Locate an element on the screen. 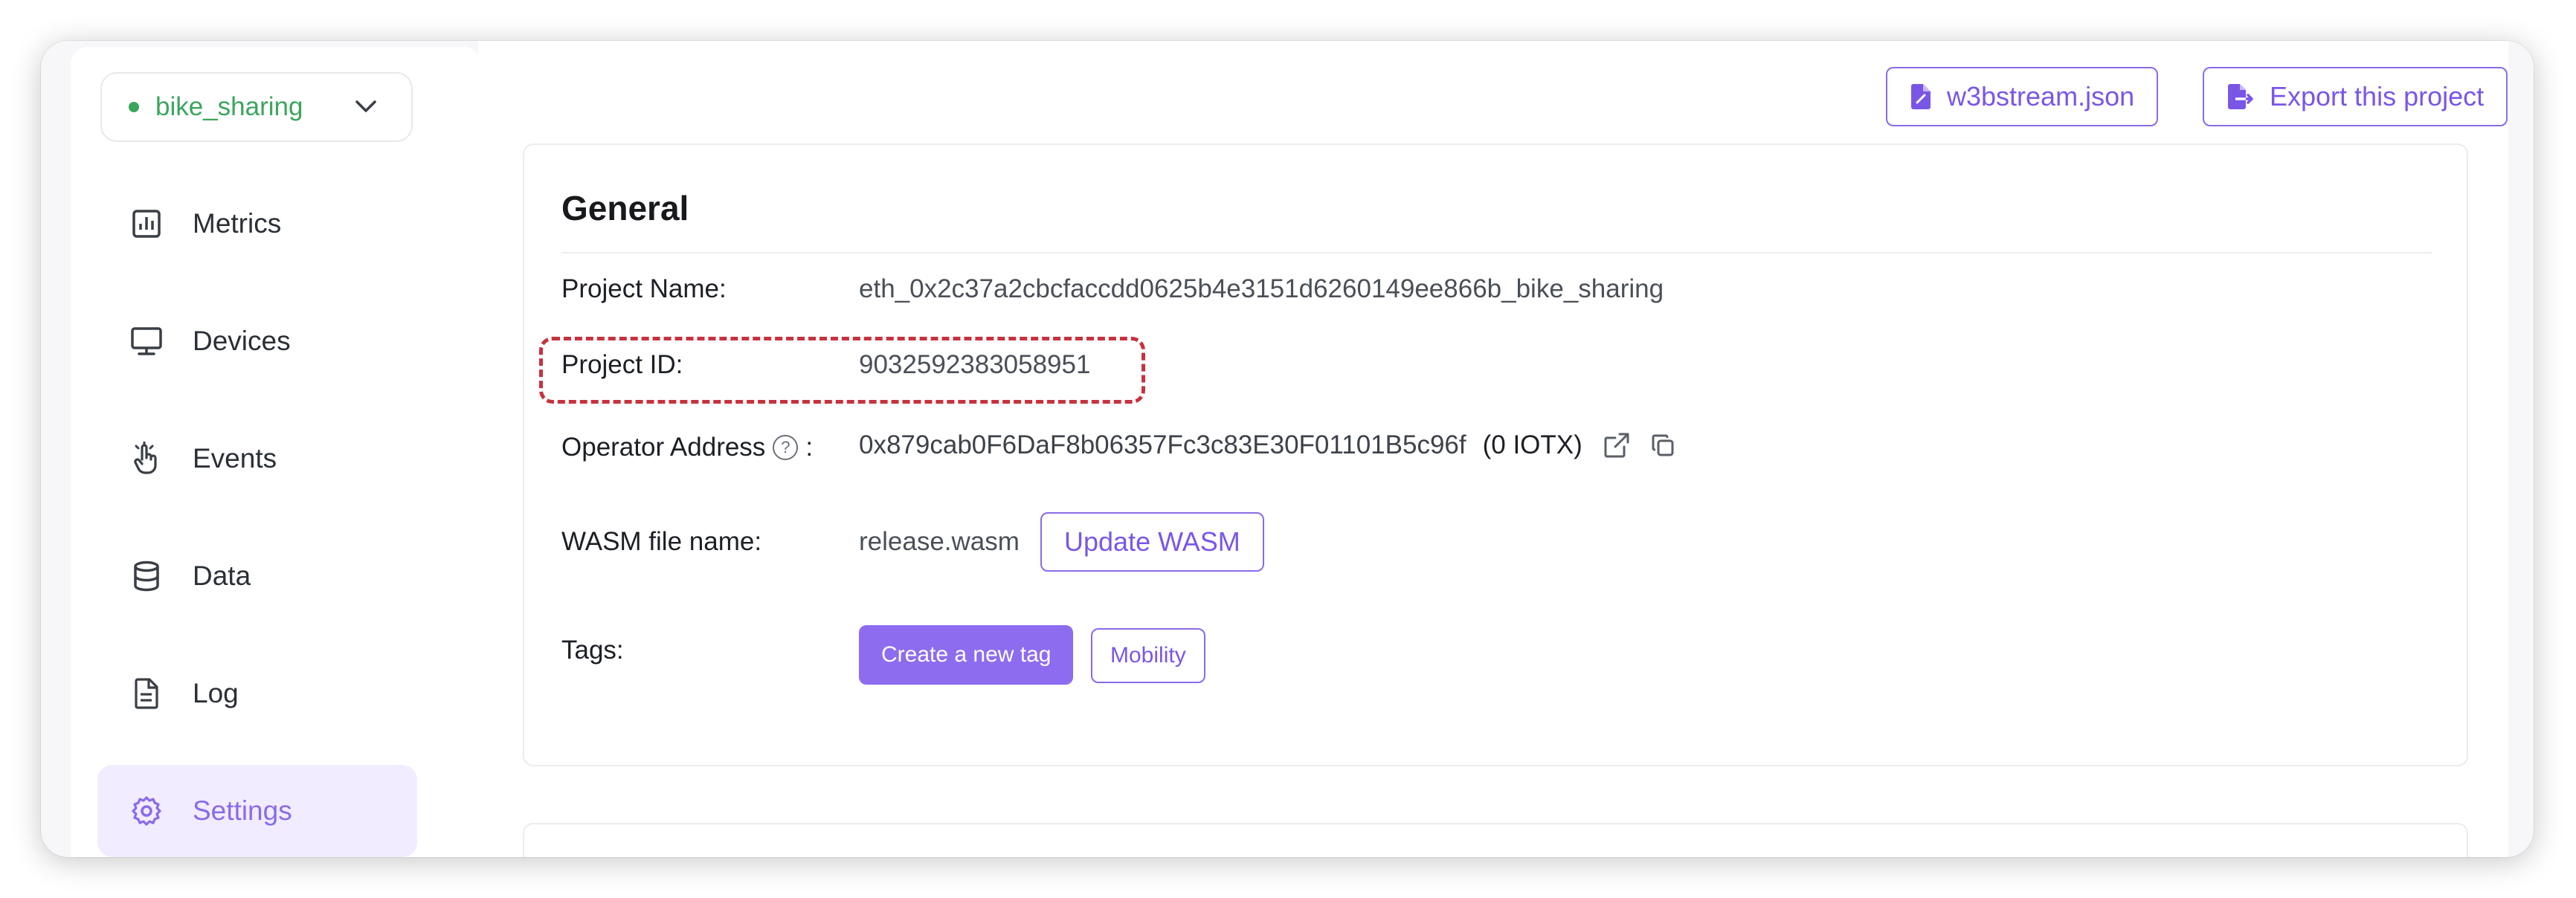  external-link-icon is located at coordinates (1616, 445).